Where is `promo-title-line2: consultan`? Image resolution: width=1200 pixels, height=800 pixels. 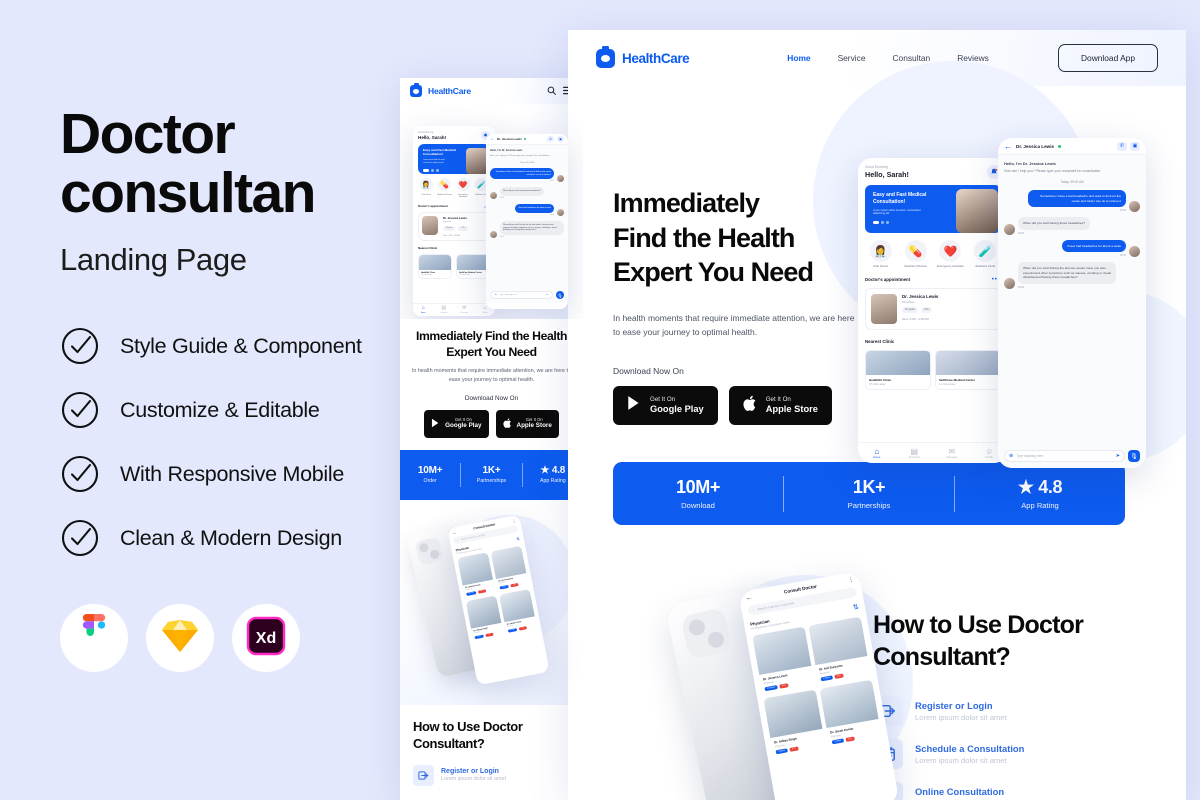 promo-title-line2: consultan is located at coordinates (188, 192).